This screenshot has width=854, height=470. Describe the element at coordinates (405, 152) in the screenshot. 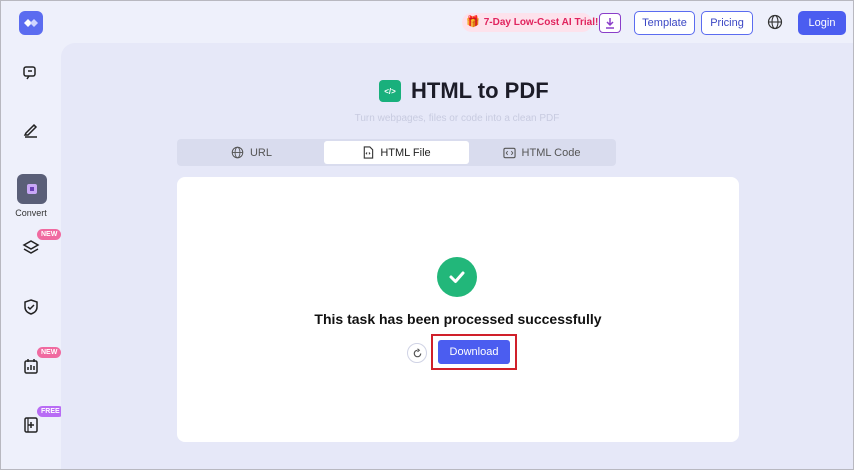

I see `tab-label: HTML File` at that location.